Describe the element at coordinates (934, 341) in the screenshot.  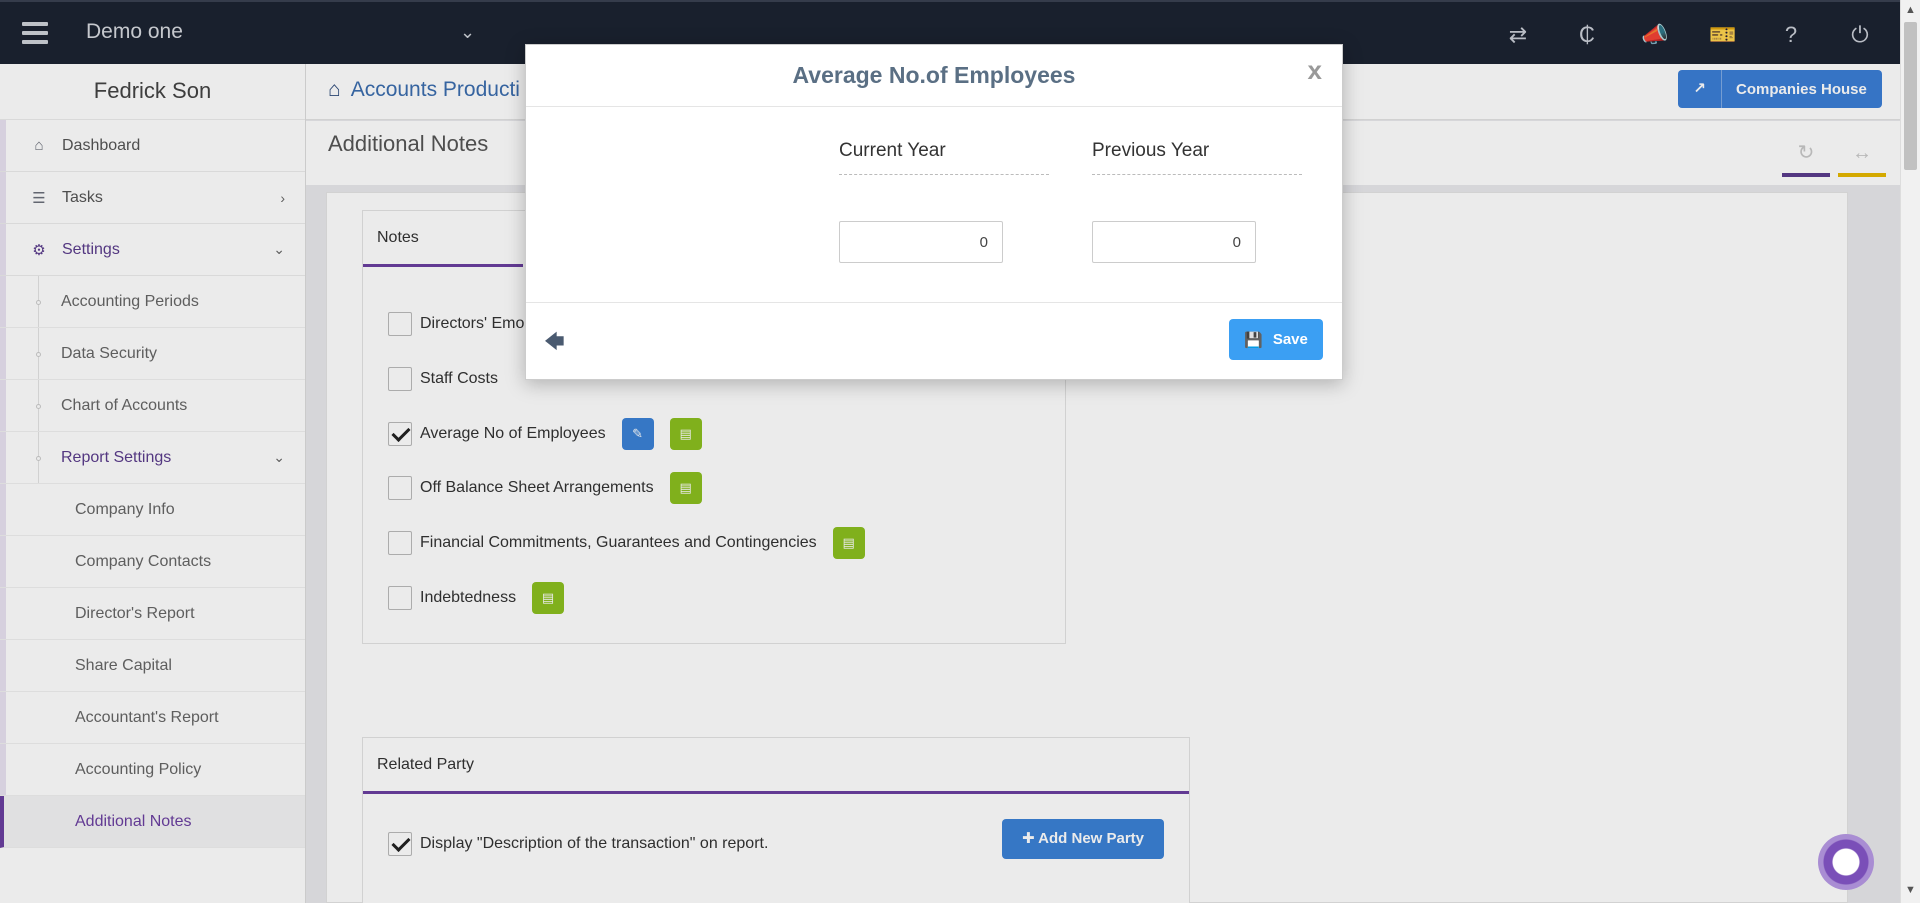
I see `modal-footer: 🡄 💾 Save` at that location.